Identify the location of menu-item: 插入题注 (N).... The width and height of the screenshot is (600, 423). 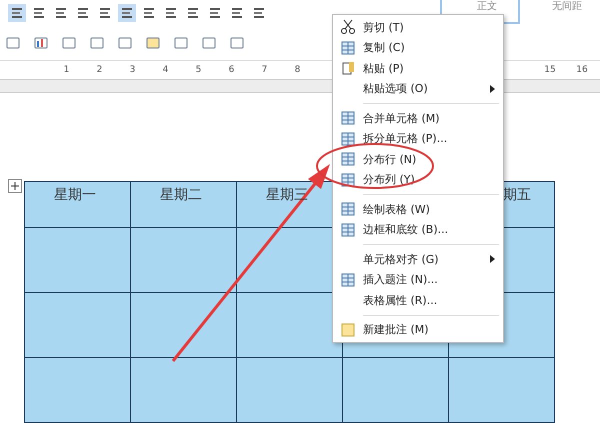
(418, 280).